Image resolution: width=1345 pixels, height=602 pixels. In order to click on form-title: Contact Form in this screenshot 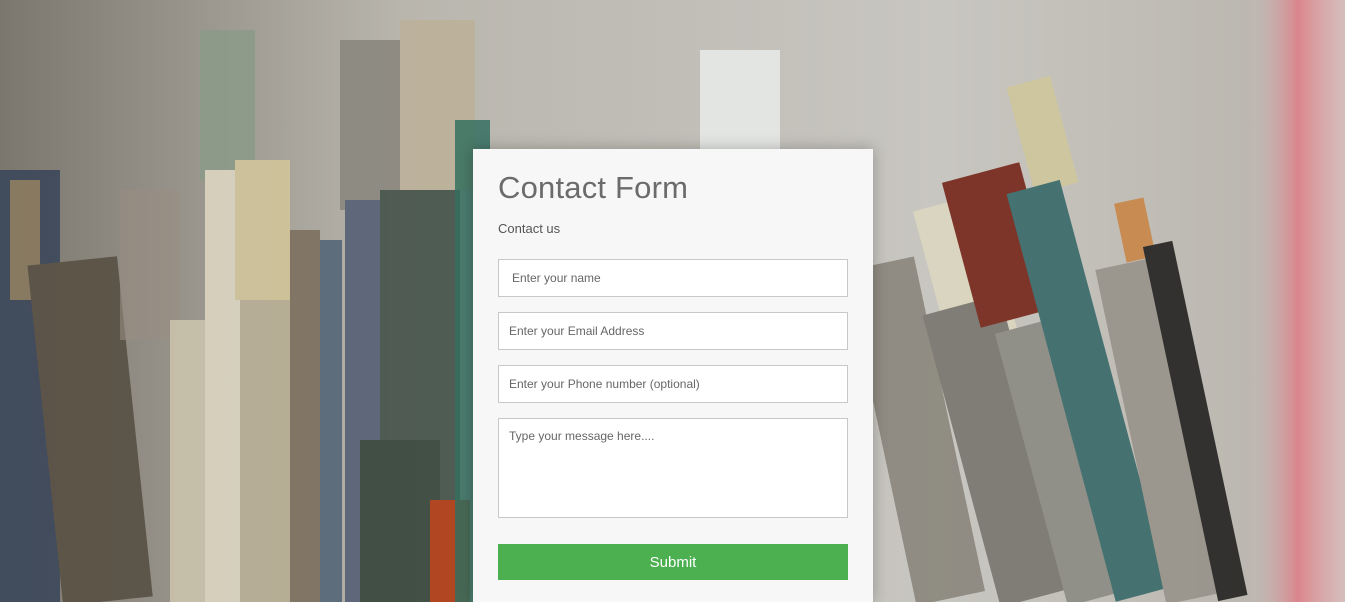, I will do `click(593, 187)`.